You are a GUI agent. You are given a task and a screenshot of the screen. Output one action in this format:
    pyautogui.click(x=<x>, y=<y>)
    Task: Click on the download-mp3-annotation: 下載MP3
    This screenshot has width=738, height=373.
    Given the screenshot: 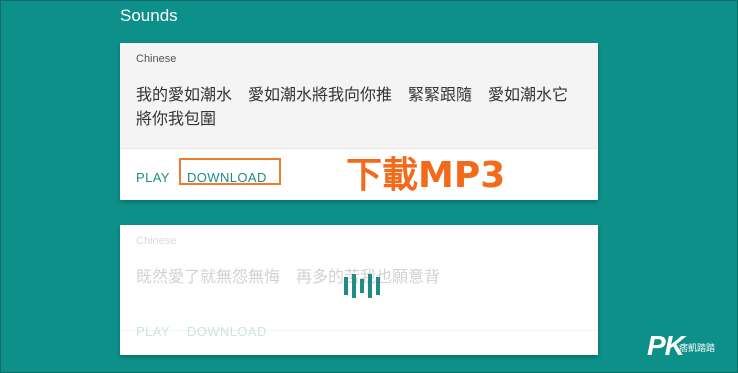 What is the action you would take?
    pyautogui.click(x=426, y=175)
    